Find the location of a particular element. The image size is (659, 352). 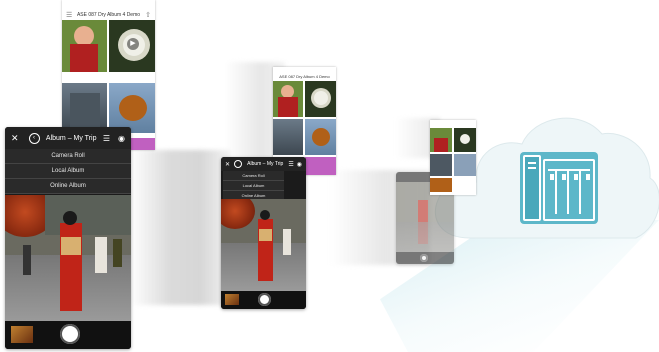

nas-device-icon is located at coordinates (559, 188).